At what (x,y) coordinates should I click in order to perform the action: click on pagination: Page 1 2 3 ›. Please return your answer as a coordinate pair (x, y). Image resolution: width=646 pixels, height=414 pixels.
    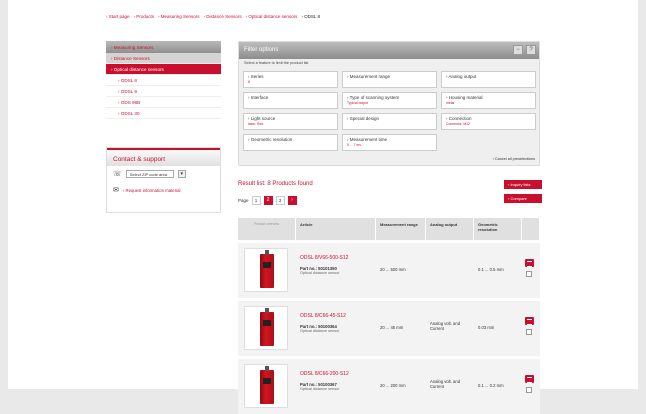
    Looking at the image, I should click on (267, 200).